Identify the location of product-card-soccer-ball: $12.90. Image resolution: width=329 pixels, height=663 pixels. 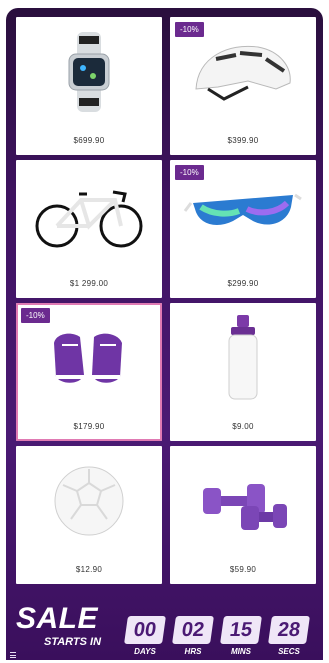
(89, 515).